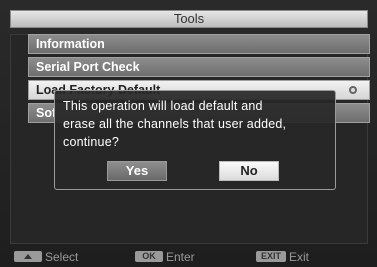 The width and height of the screenshot is (377, 267). Describe the element at coordinates (180, 257) in the screenshot. I see `enter-label: Enter` at that location.